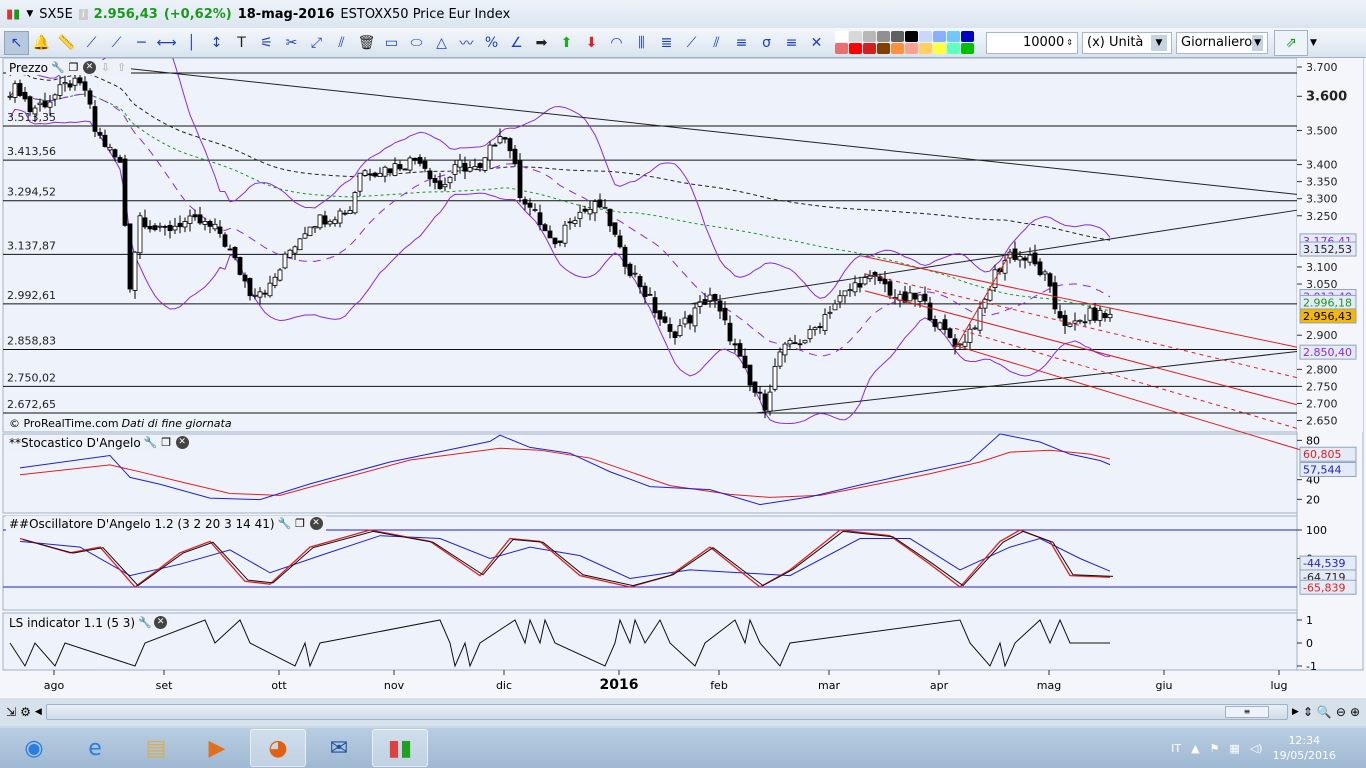  Describe the element at coordinates (121, 67) in the screenshot. I see `move-up-icon: ⇧` at that location.